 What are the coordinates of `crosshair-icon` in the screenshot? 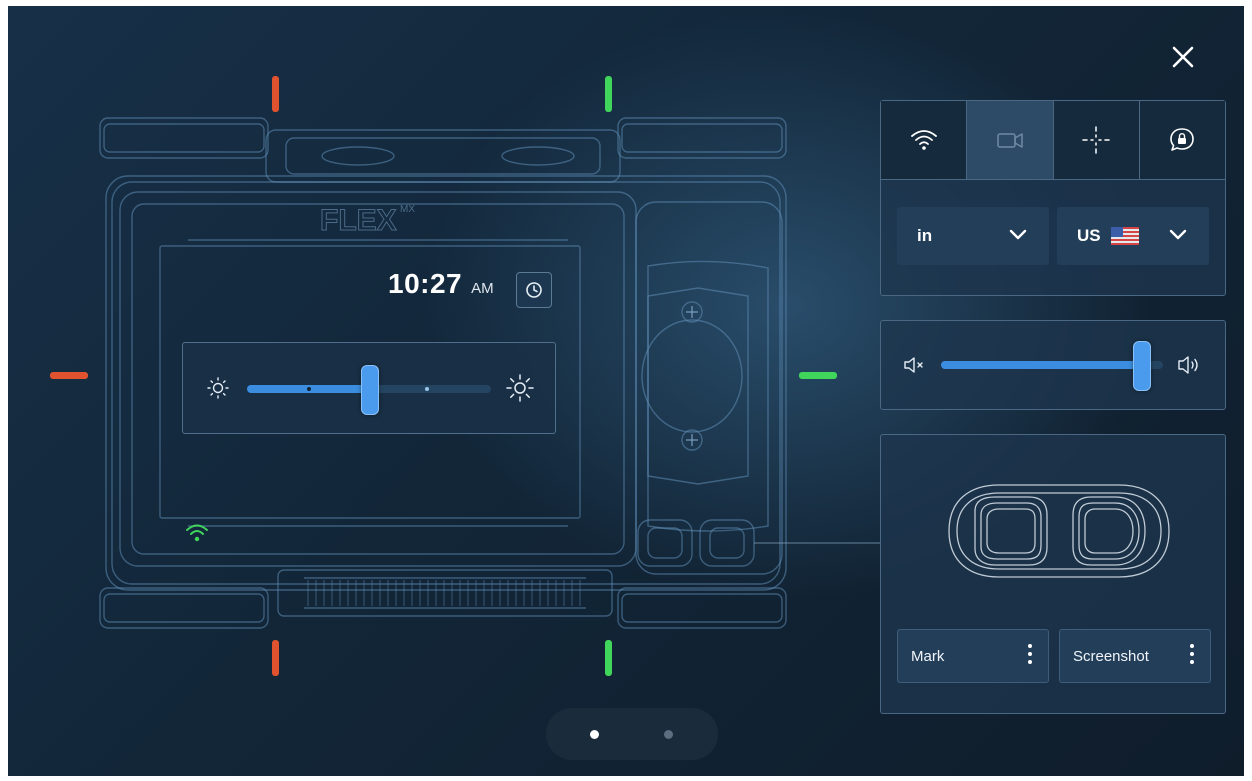 It's located at (1096, 140).